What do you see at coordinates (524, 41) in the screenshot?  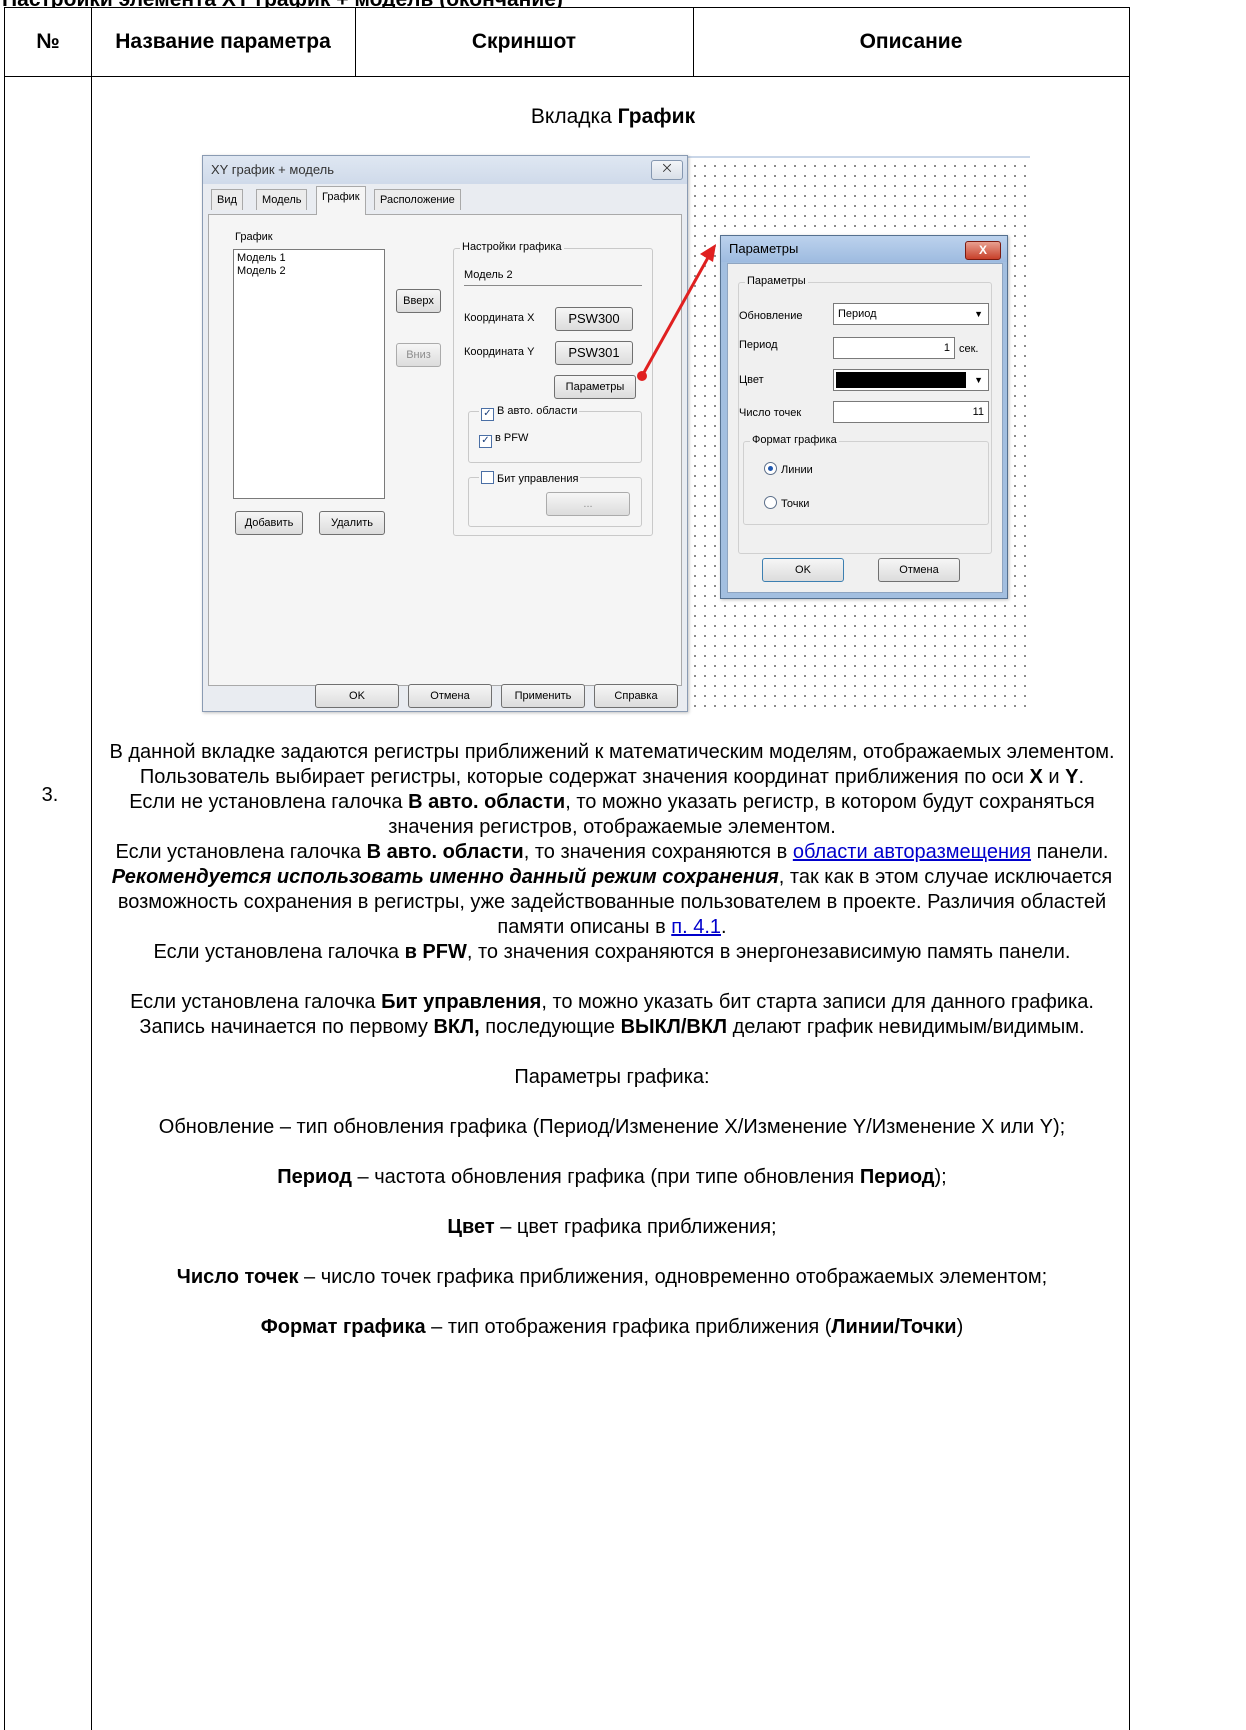 I see `header-screenshot: Скриншот` at bounding box center [524, 41].